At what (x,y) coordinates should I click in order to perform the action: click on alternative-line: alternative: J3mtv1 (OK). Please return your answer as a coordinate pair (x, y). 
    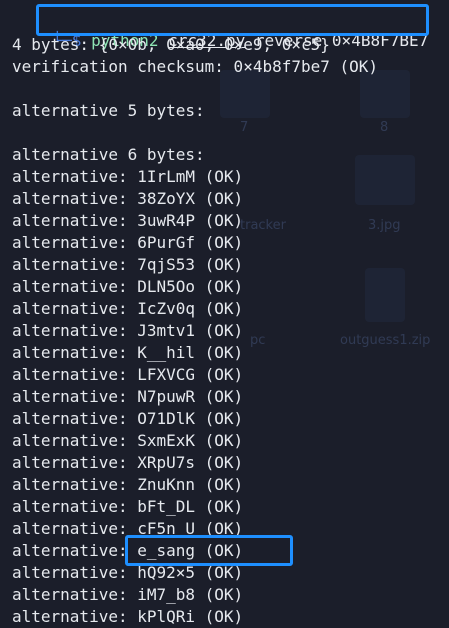
    Looking at the image, I should click on (128, 330).